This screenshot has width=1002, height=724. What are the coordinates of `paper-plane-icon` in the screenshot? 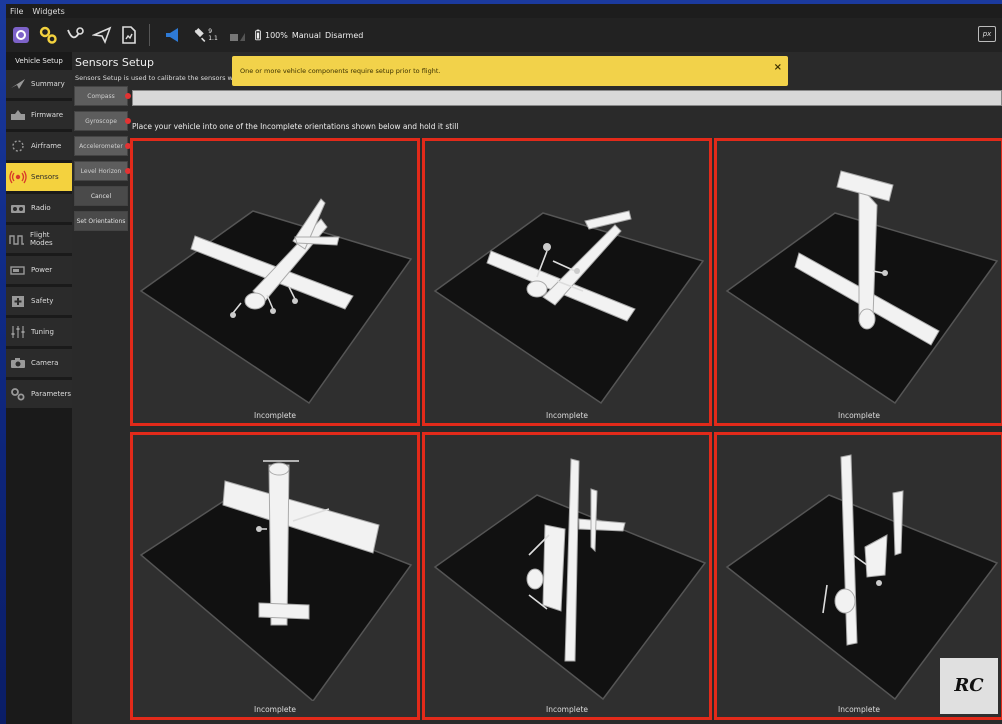 It's located at (102, 35).